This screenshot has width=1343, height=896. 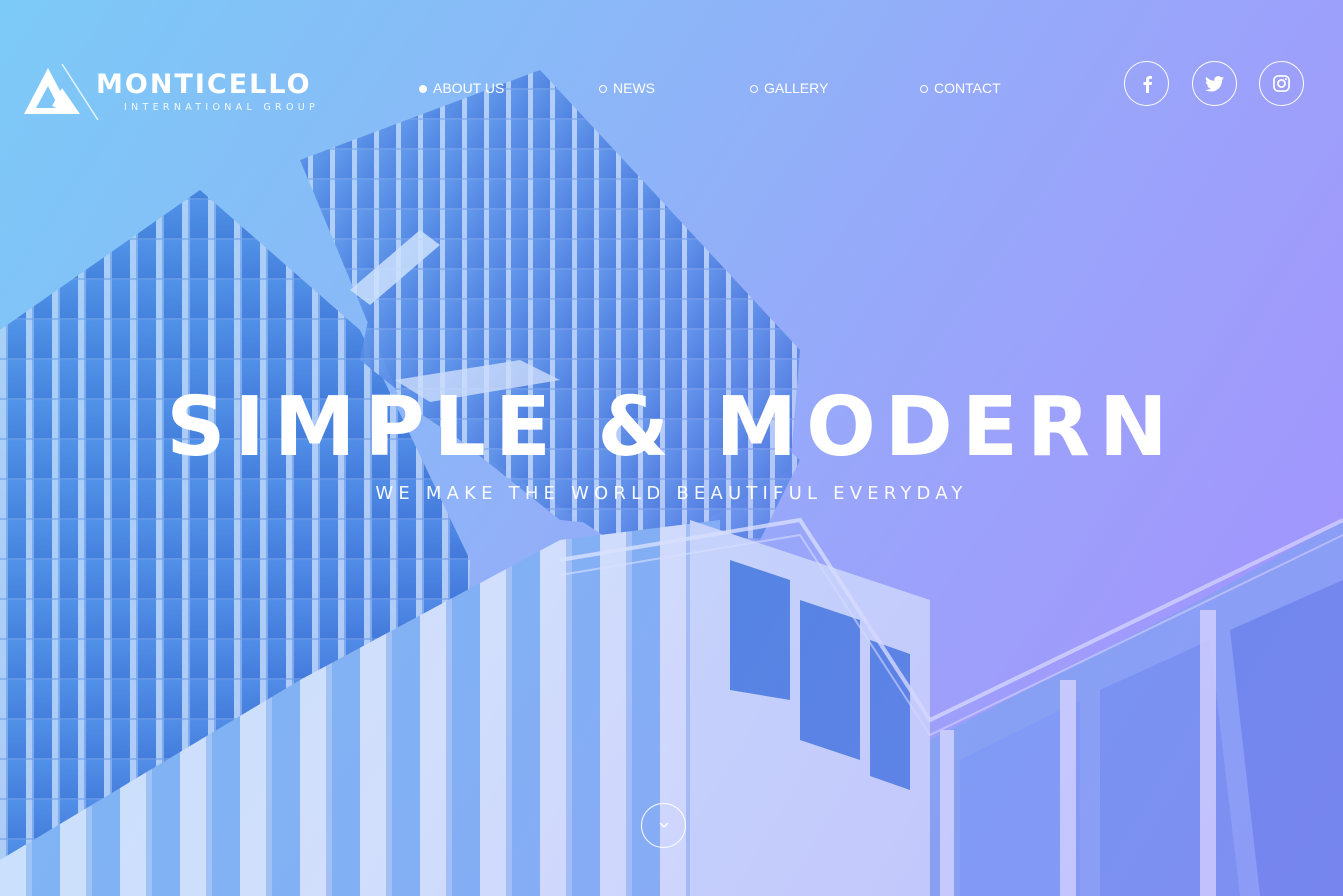 I want to click on nav-item-label: CONTACT, so click(x=967, y=88).